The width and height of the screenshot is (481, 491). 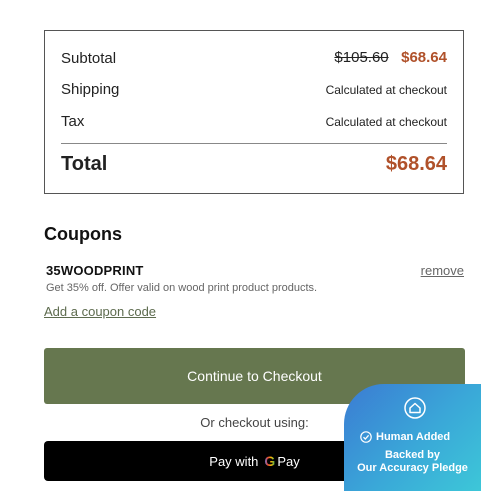 What do you see at coordinates (73, 121) in the screenshot?
I see `tax-label: Tax` at bounding box center [73, 121].